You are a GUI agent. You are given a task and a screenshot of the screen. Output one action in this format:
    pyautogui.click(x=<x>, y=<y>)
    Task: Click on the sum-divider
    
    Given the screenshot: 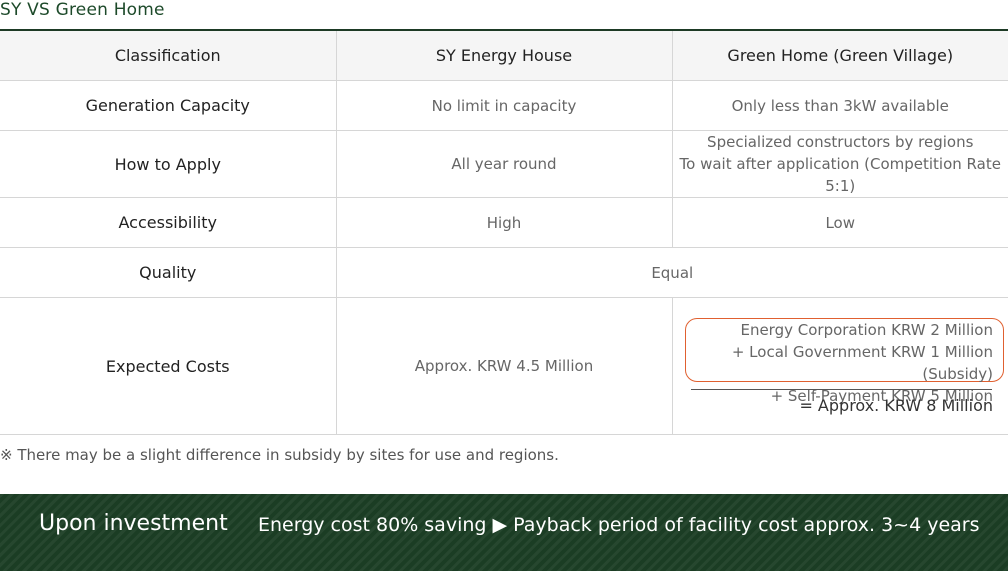 What is the action you would take?
    pyautogui.click(x=841, y=389)
    